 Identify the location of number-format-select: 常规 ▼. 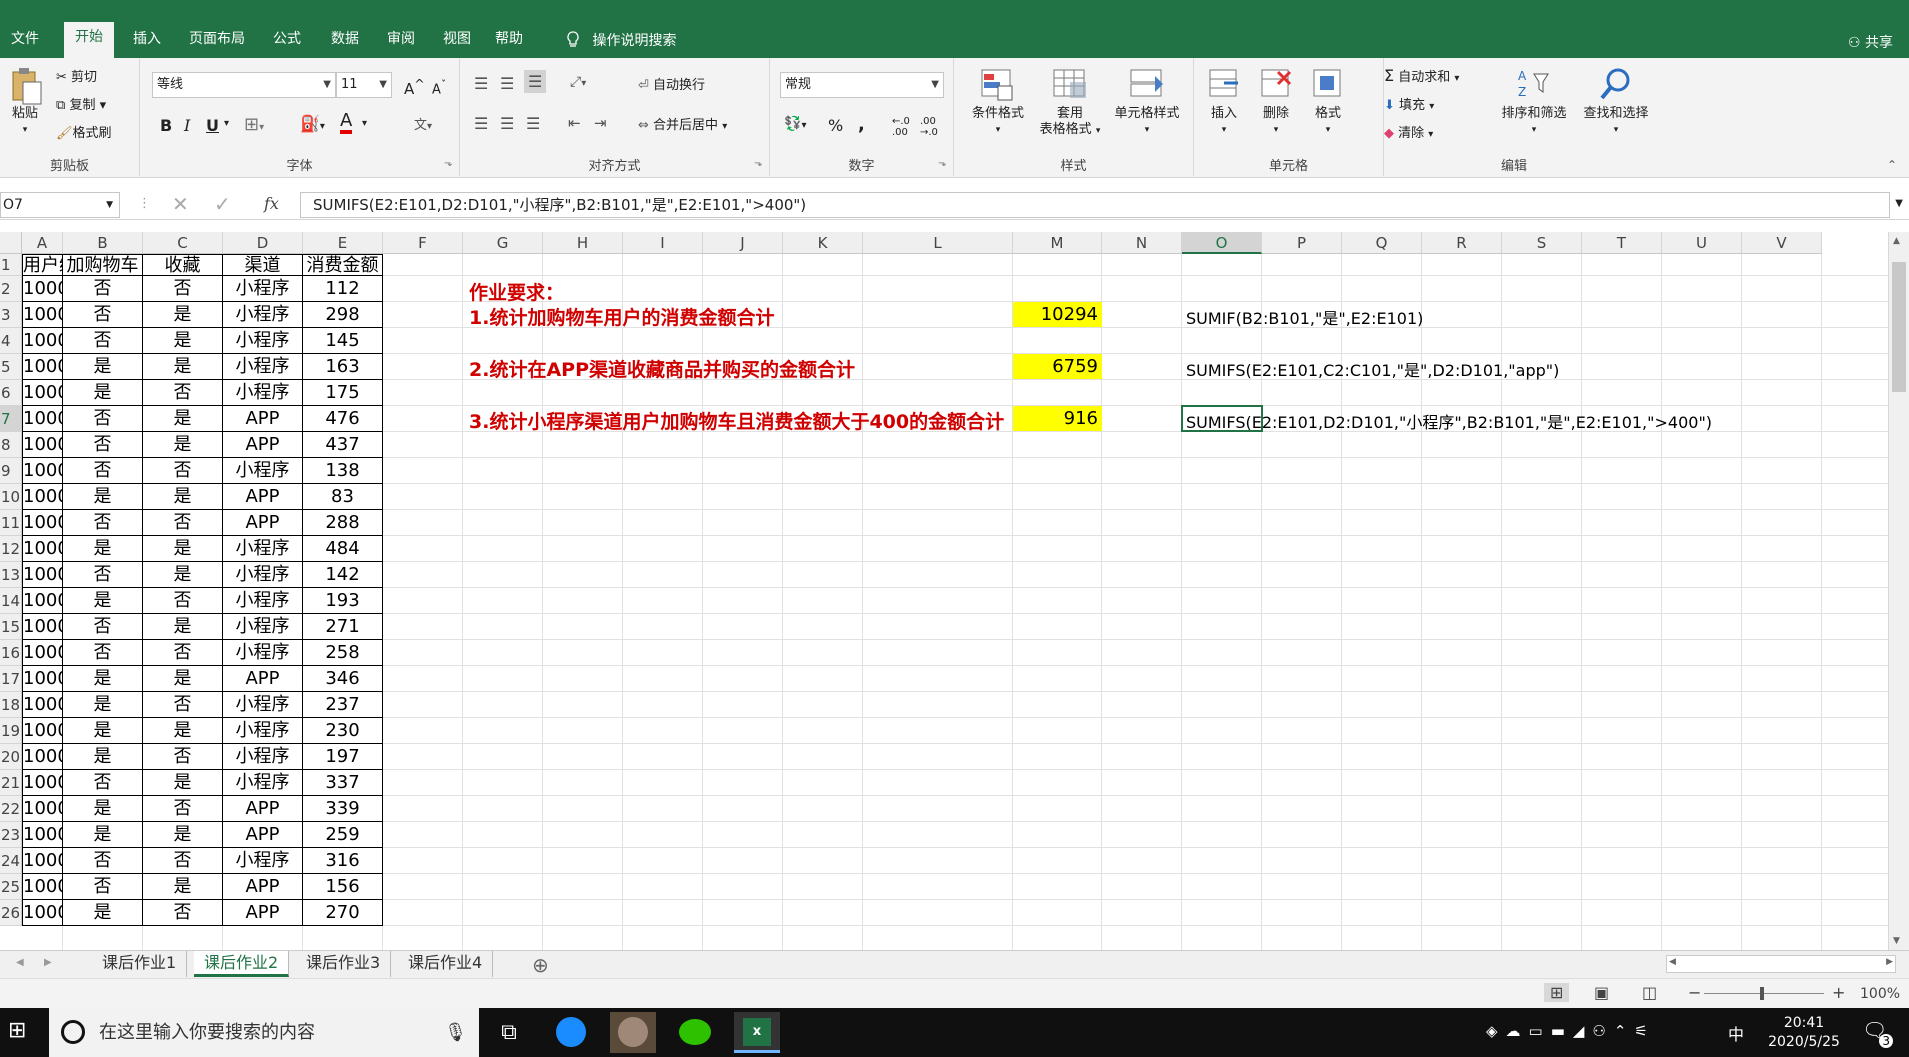
(862, 85).